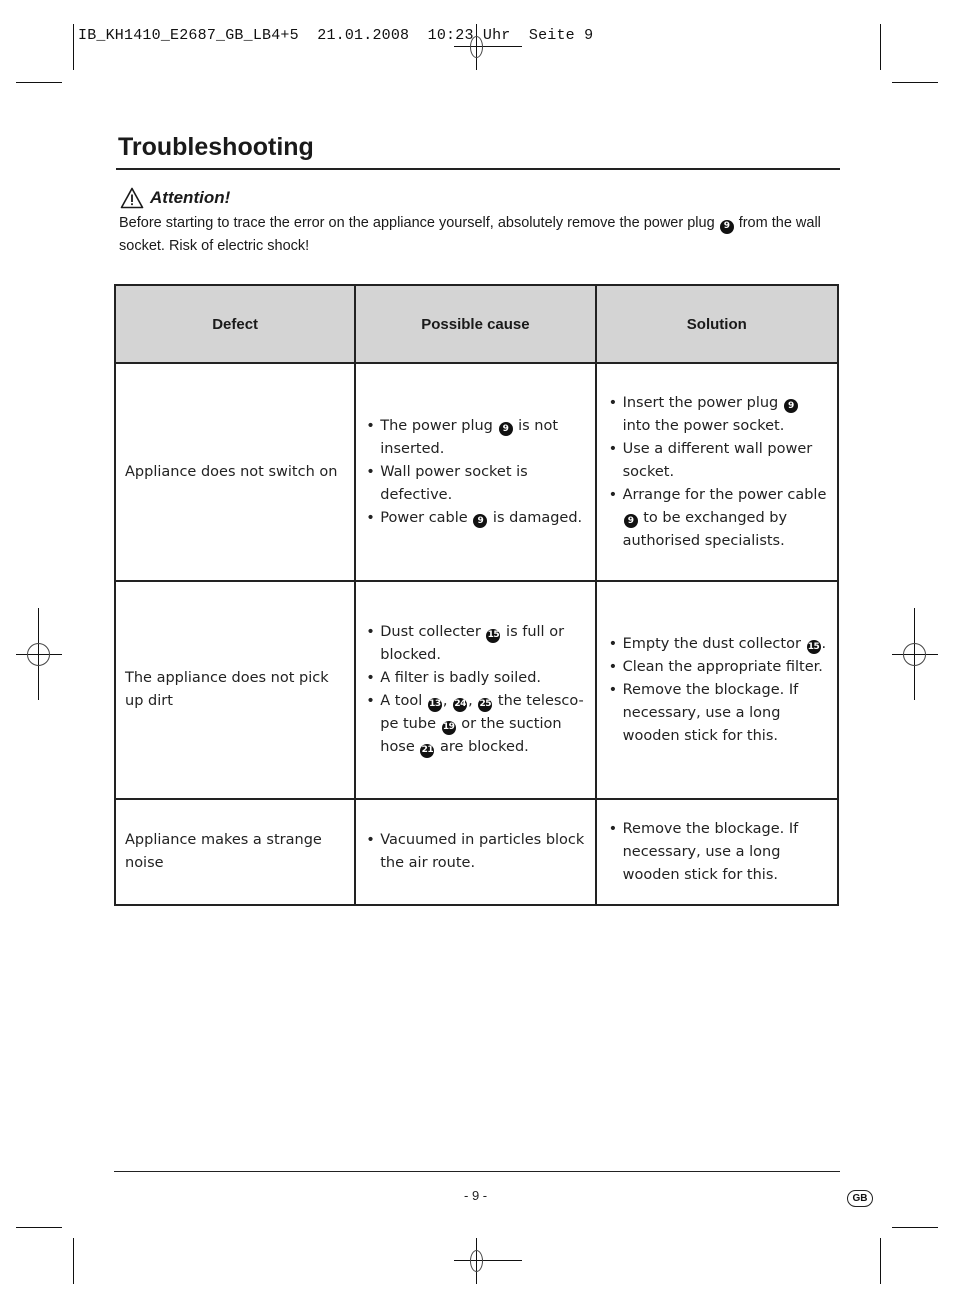 Image resolution: width=954 pixels, height=1309 pixels. I want to click on header-possible-cause: Possible cause, so click(475, 324).